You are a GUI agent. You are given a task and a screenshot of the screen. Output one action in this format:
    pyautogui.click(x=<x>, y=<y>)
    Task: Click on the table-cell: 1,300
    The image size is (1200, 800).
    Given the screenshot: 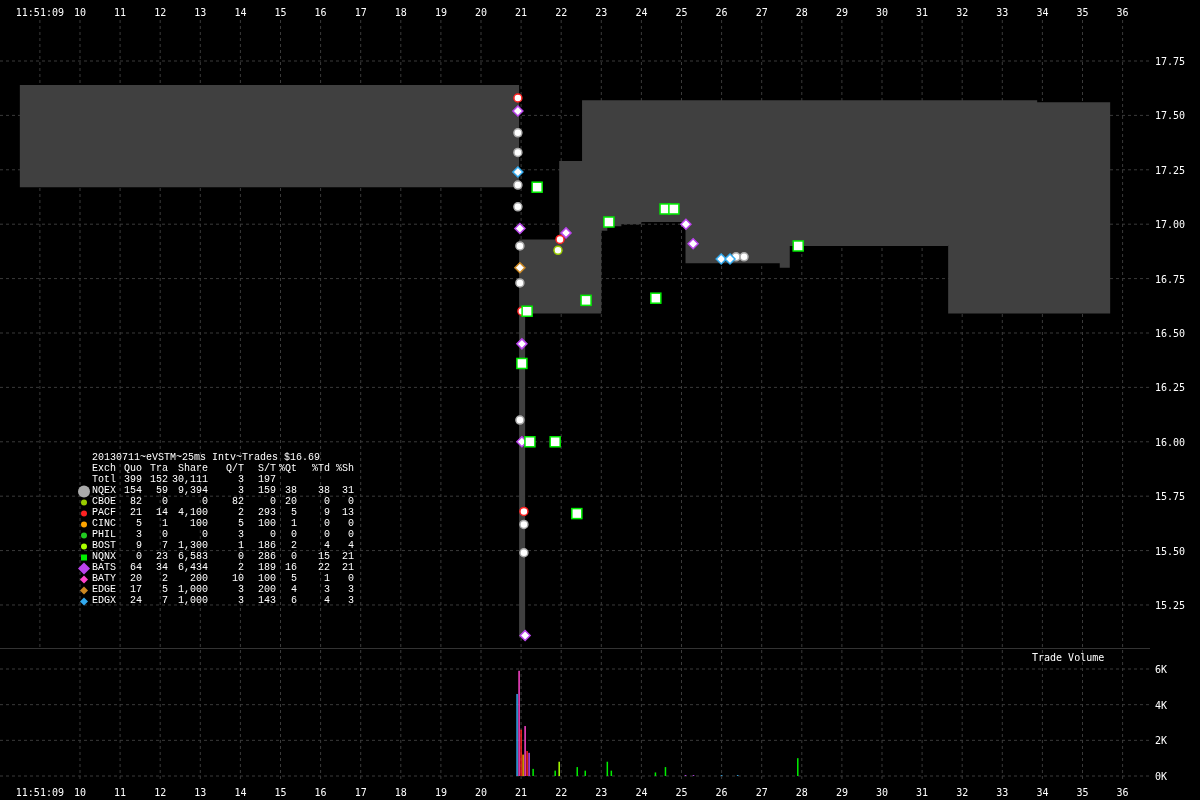 What is the action you would take?
    pyautogui.click(x=193, y=545)
    